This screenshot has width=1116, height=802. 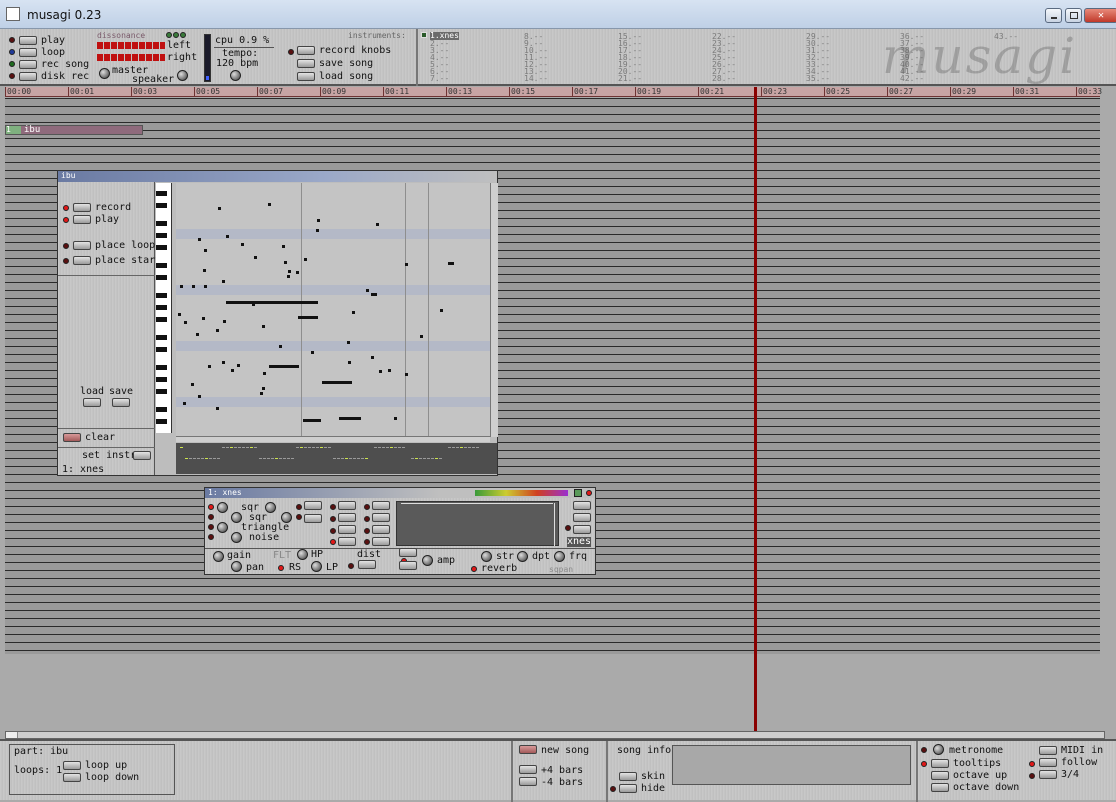 I want to click on pr-play-button, so click(x=82, y=219).